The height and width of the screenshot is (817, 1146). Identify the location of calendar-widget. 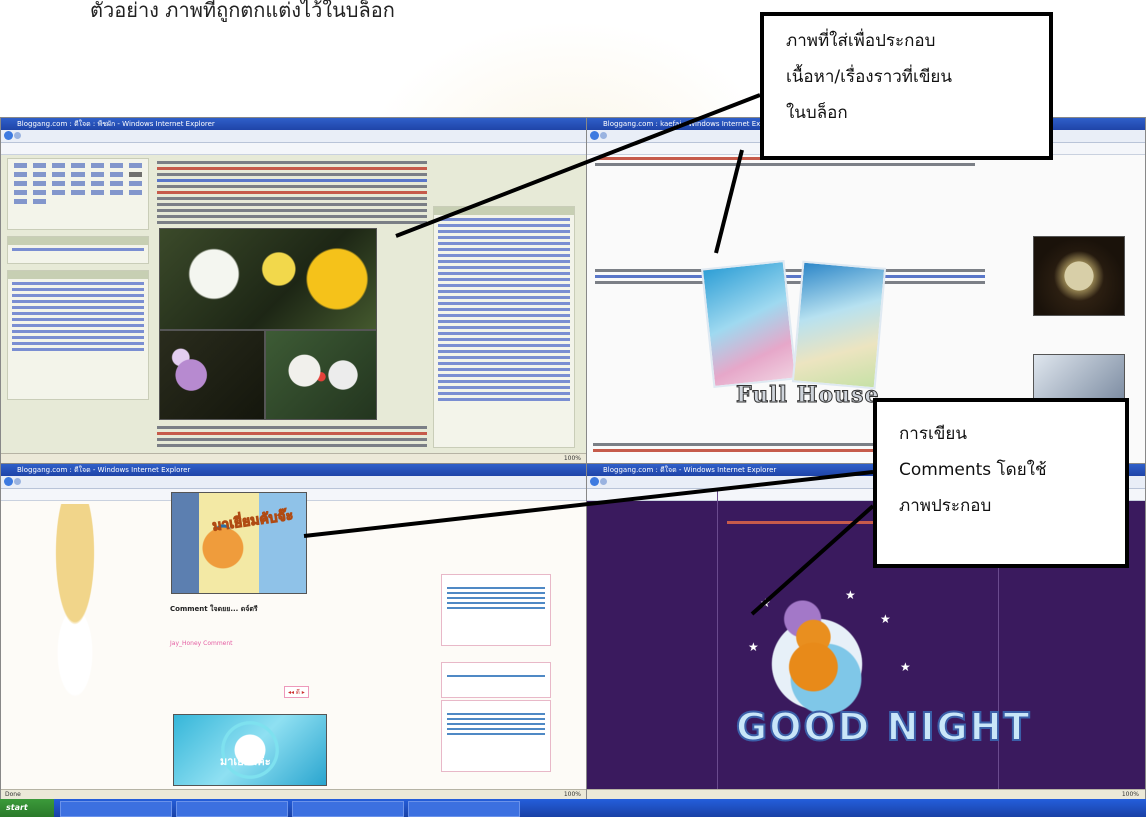
(78, 194).